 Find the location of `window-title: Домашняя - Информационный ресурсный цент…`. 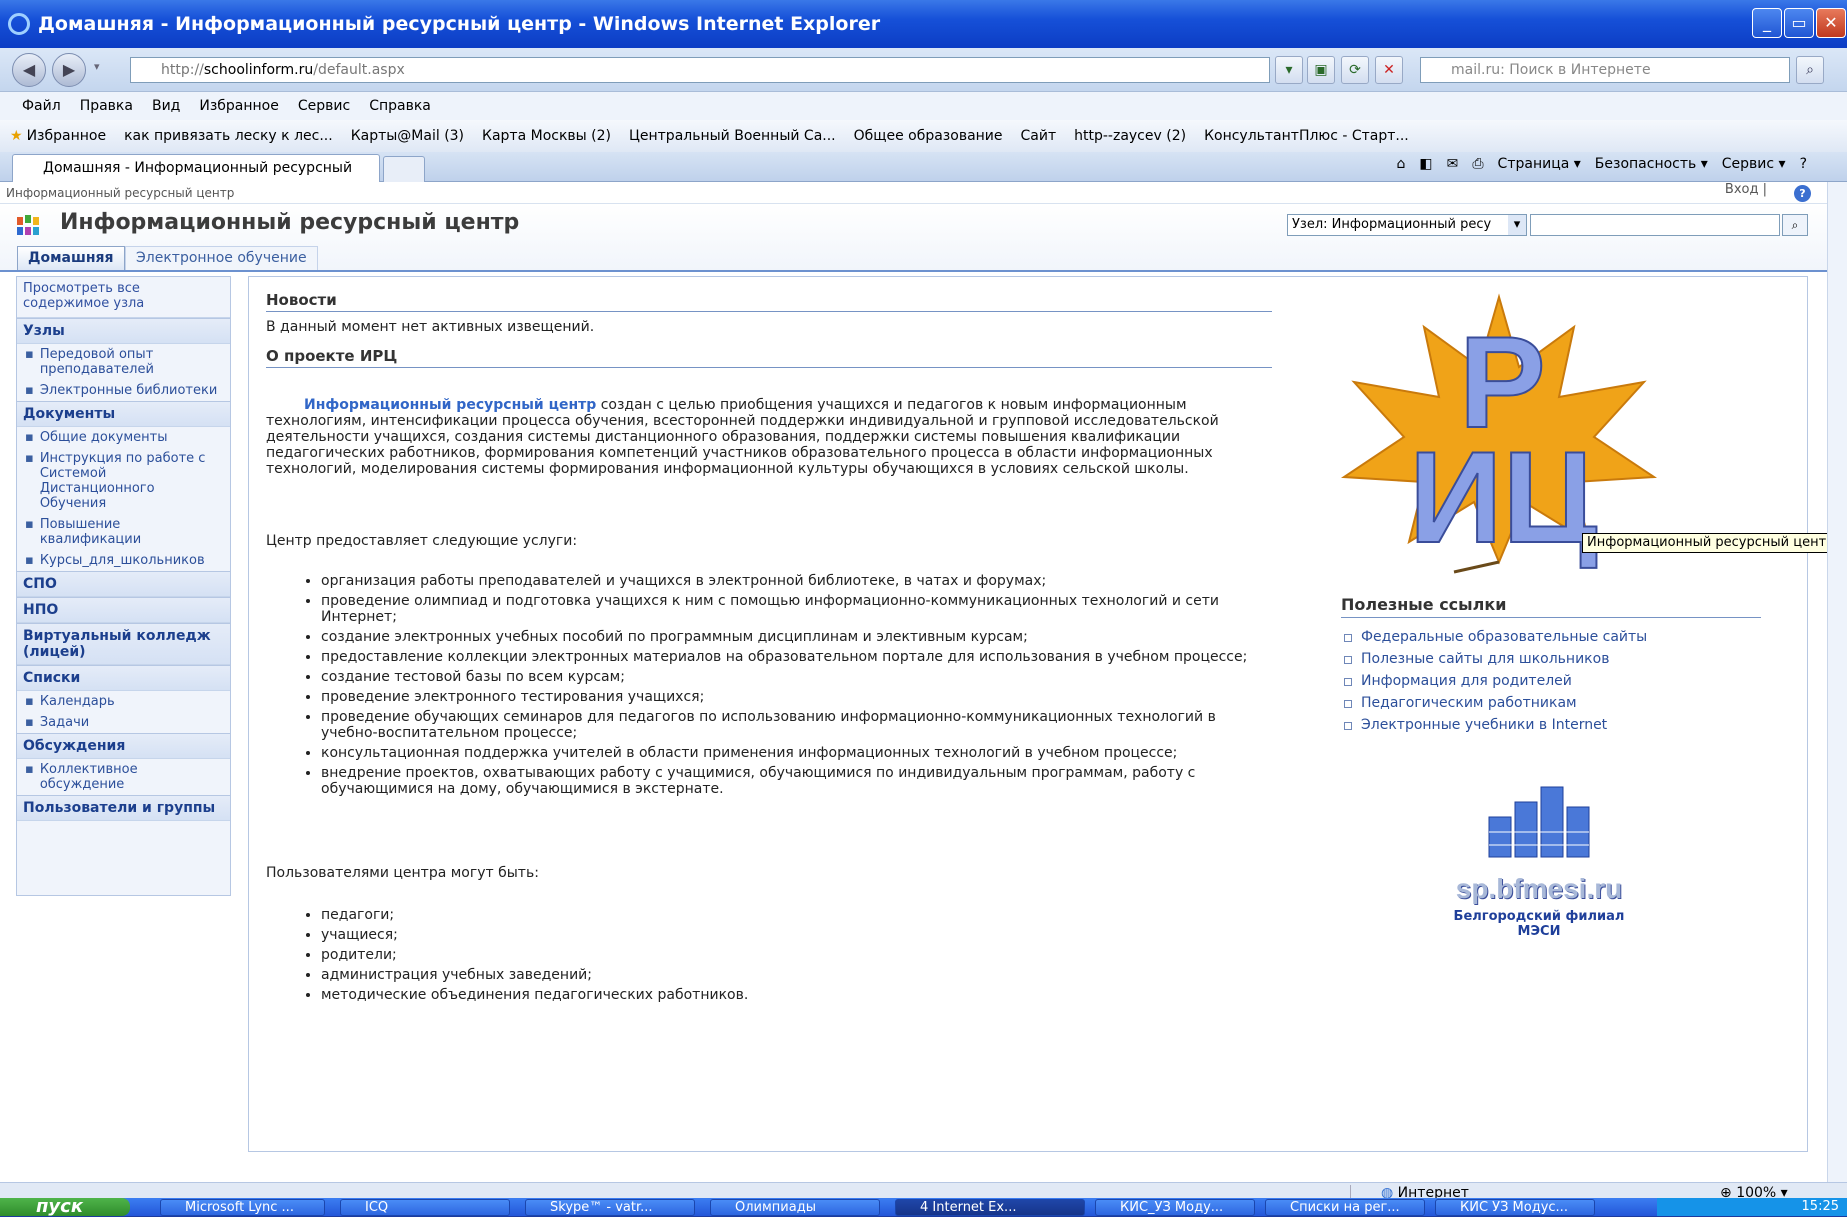

window-title: Домашняя - Информационный ресурсный цент… is located at coordinates (459, 24).